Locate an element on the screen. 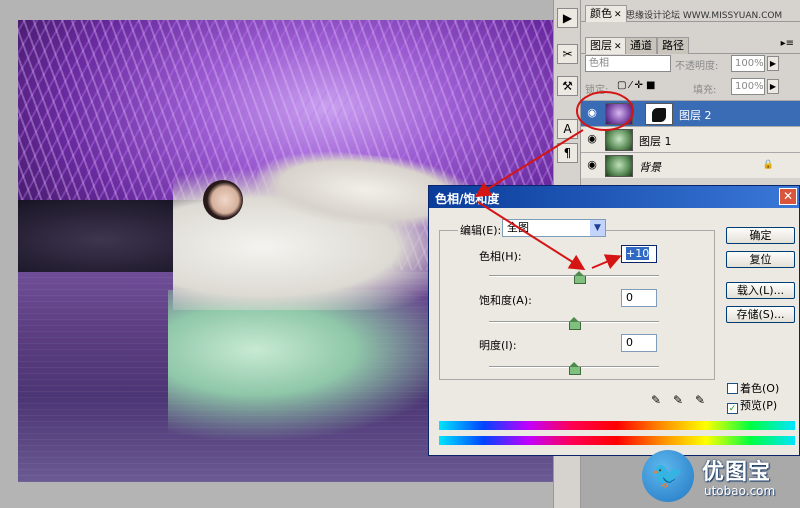 The height and width of the screenshot is (508, 800). blend-mode-select: 色相 is located at coordinates (628, 63).